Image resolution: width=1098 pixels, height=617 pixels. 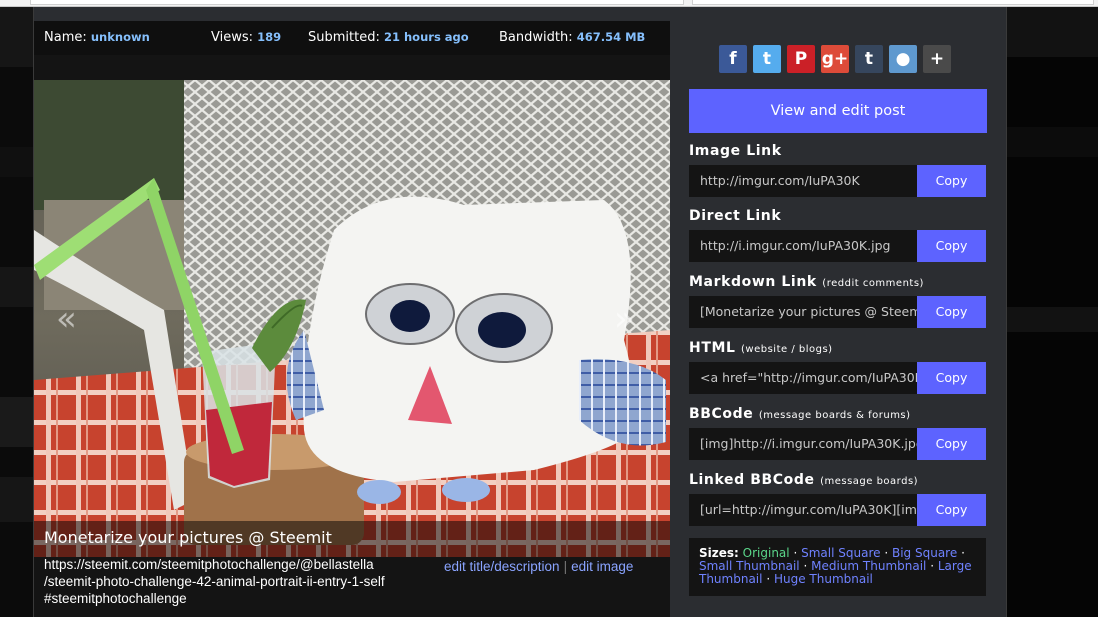 I want to click on page-background-right, so click(x=1052, y=312).